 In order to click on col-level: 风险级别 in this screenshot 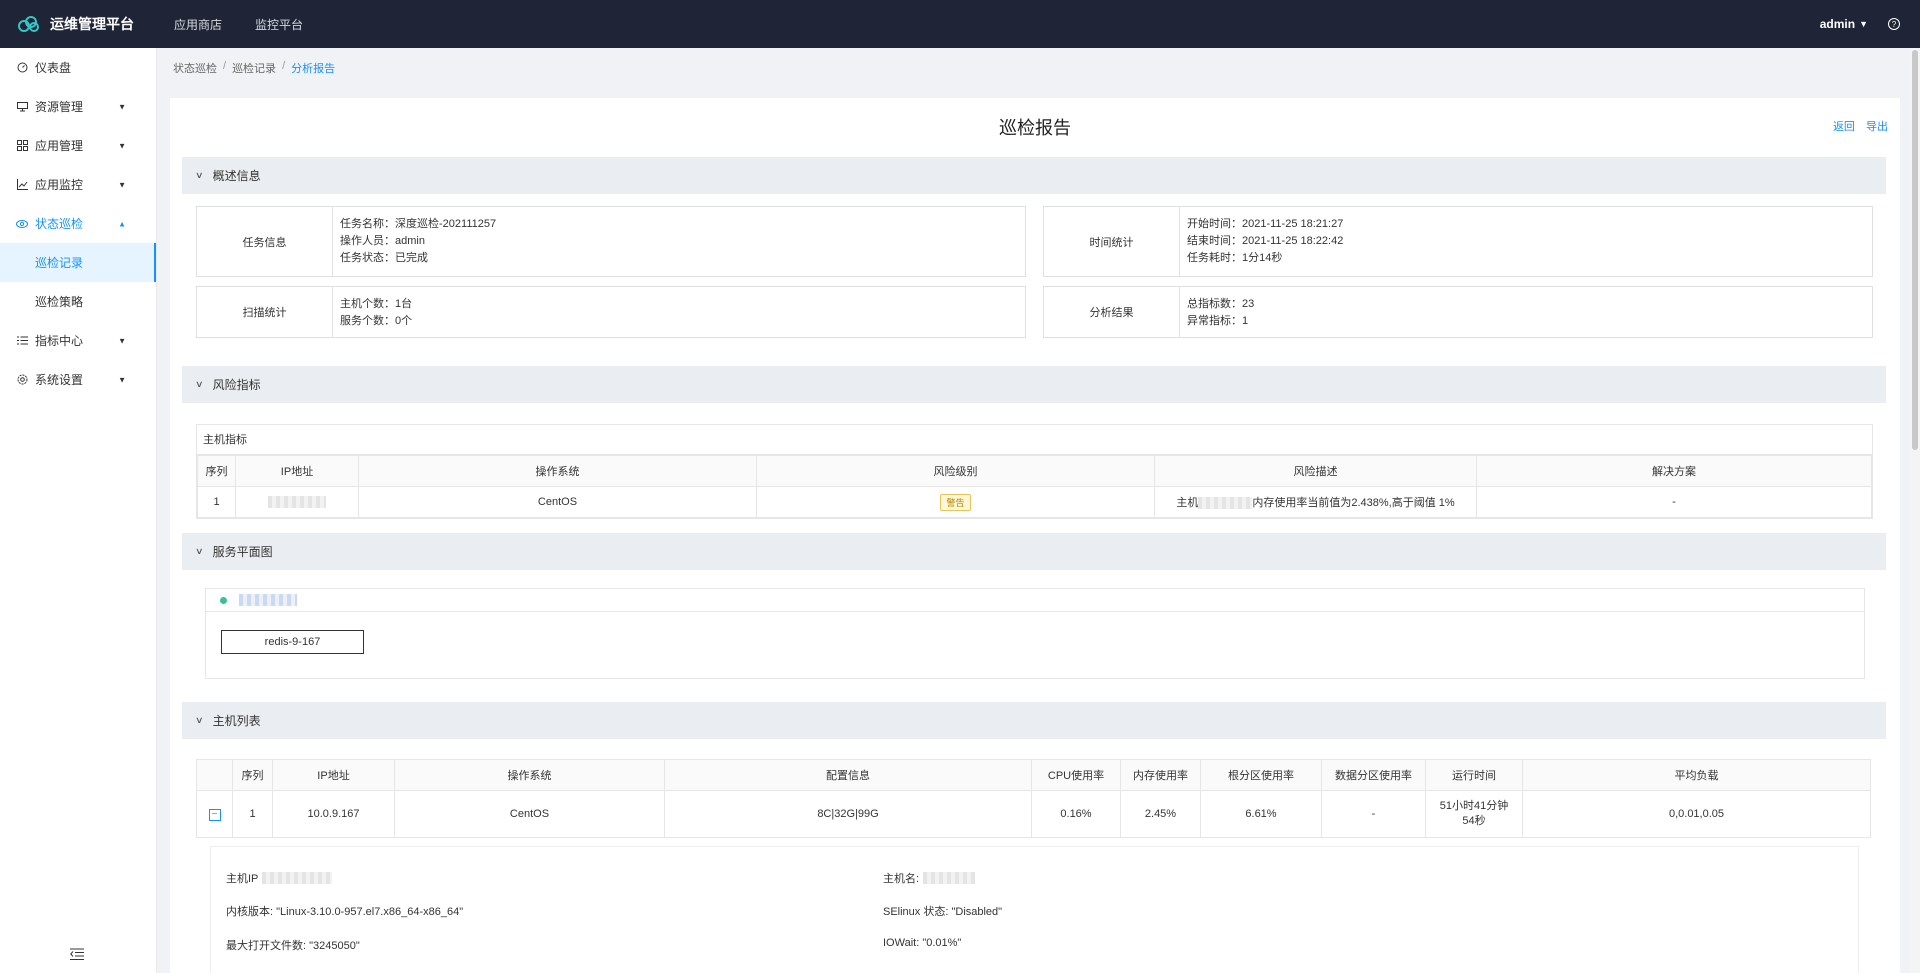, I will do `click(955, 471)`.